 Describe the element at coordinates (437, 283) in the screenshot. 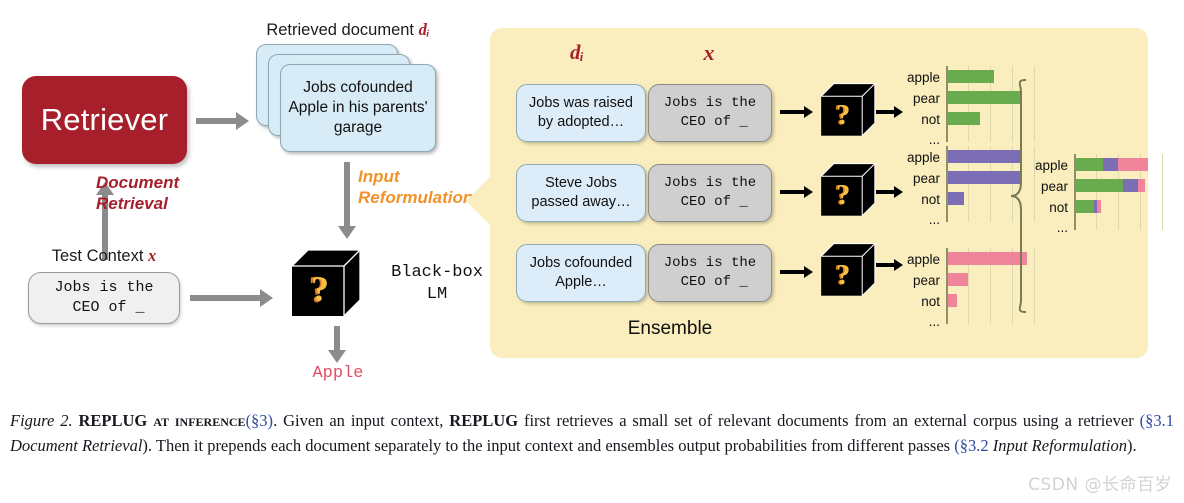

I see `blackbox-lm-label: Black-box LM` at that location.